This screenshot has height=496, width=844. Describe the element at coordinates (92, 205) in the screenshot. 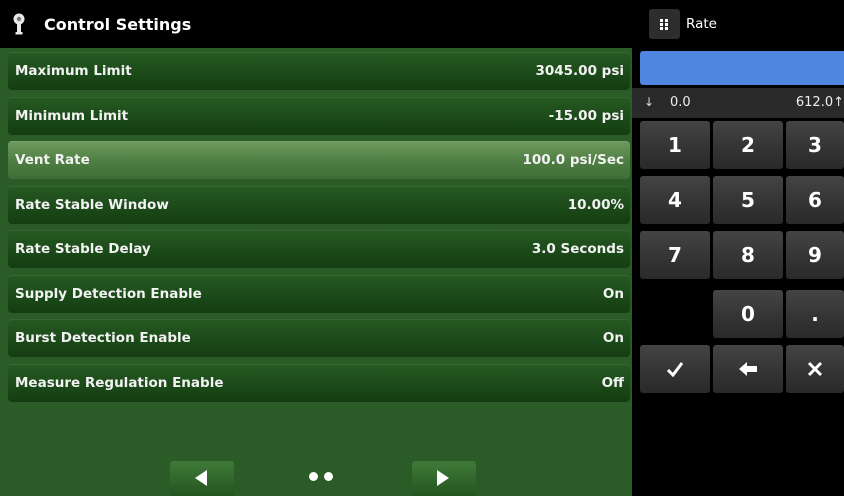

I see `setting-label: Rate Stable Window` at that location.